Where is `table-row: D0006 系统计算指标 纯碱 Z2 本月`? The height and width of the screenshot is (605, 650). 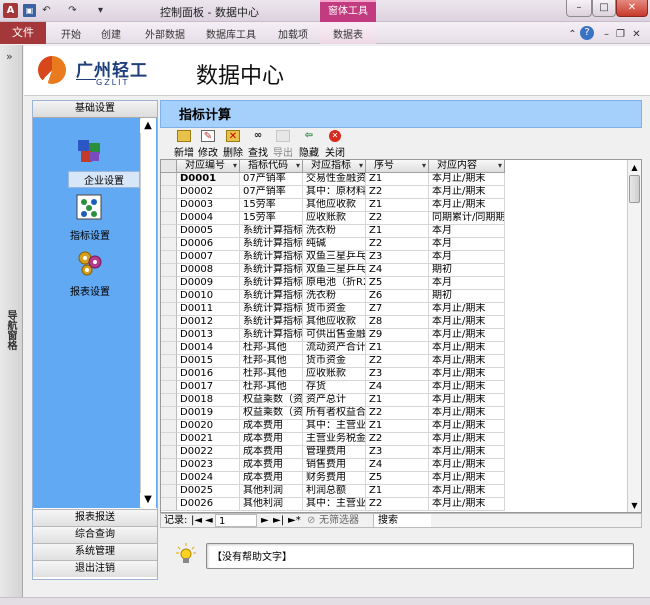
table-row: D0006 系统计算指标 纯碱 Z2 本月 is located at coordinates (394, 244).